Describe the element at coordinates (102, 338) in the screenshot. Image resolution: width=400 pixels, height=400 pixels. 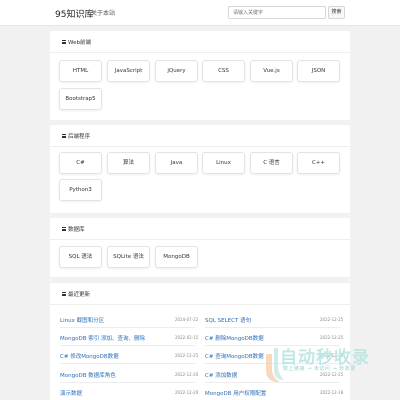
I see `article-link: MongoDB 索引 添加、查询、删除` at that location.